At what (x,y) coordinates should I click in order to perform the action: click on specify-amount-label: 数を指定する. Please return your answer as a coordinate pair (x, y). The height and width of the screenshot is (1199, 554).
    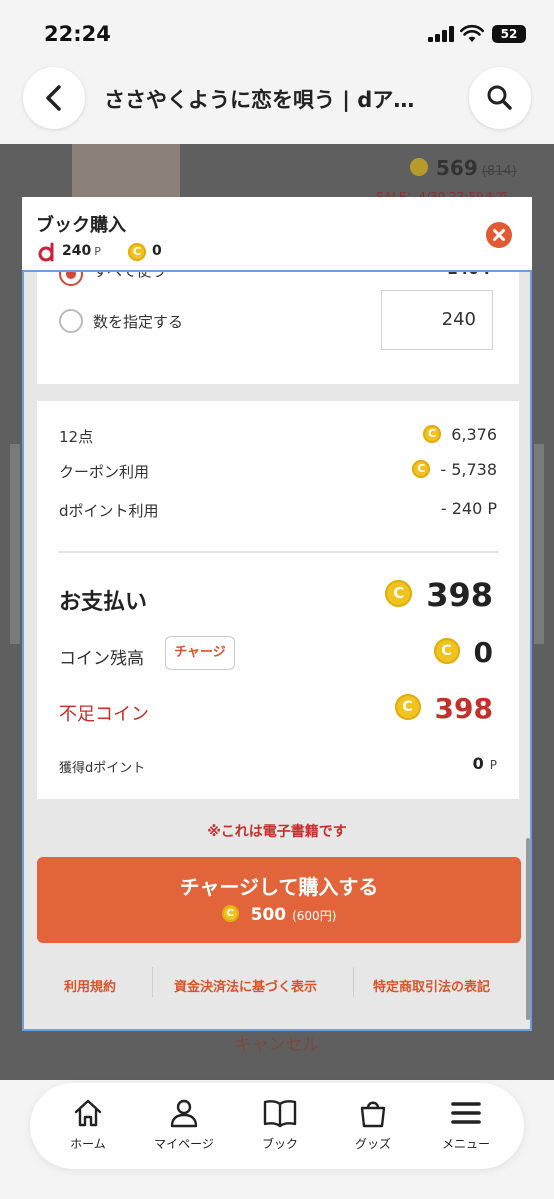
    Looking at the image, I should click on (138, 322).